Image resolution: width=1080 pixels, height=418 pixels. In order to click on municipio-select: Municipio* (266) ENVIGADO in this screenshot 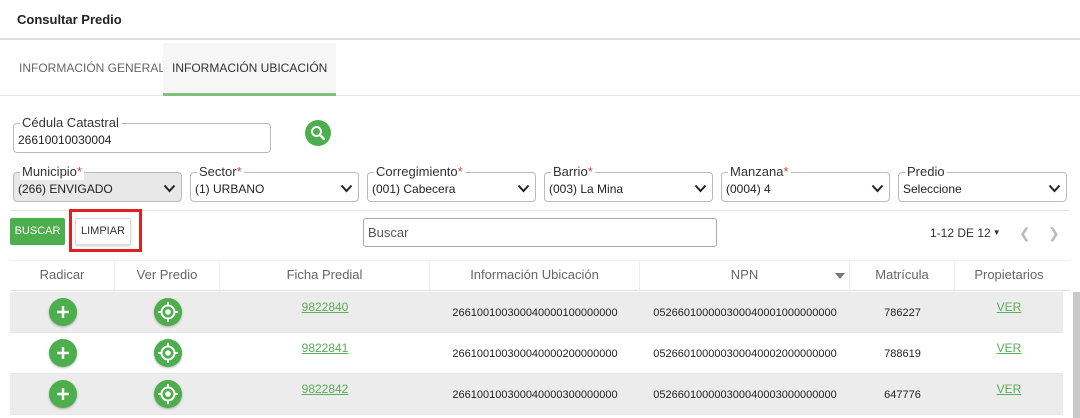, I will do `click(97, 183)`.